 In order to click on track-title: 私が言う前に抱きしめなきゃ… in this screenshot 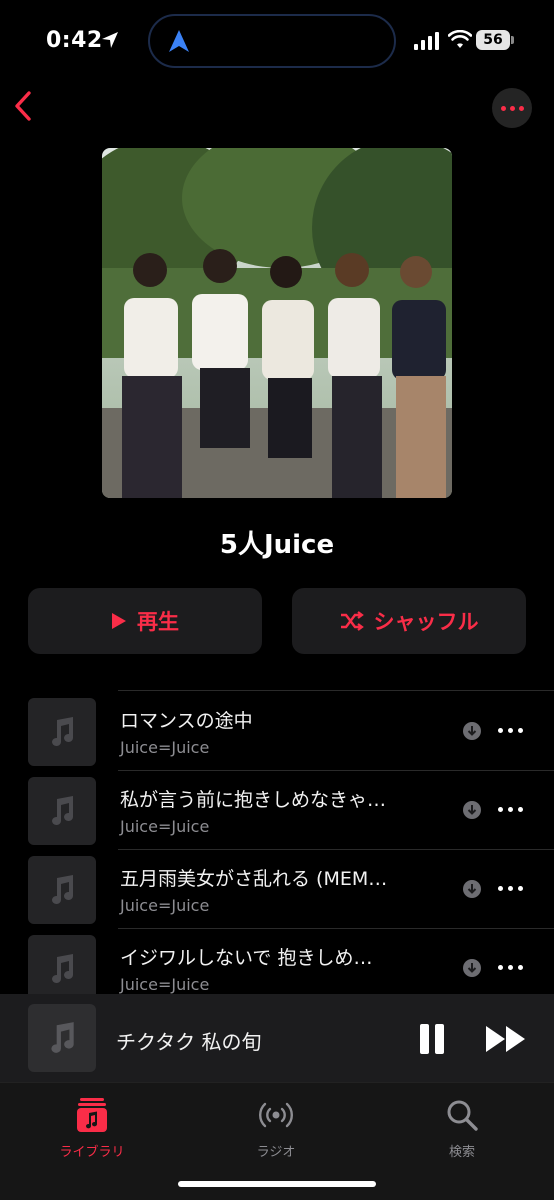, I will do `click(253, 800)`.